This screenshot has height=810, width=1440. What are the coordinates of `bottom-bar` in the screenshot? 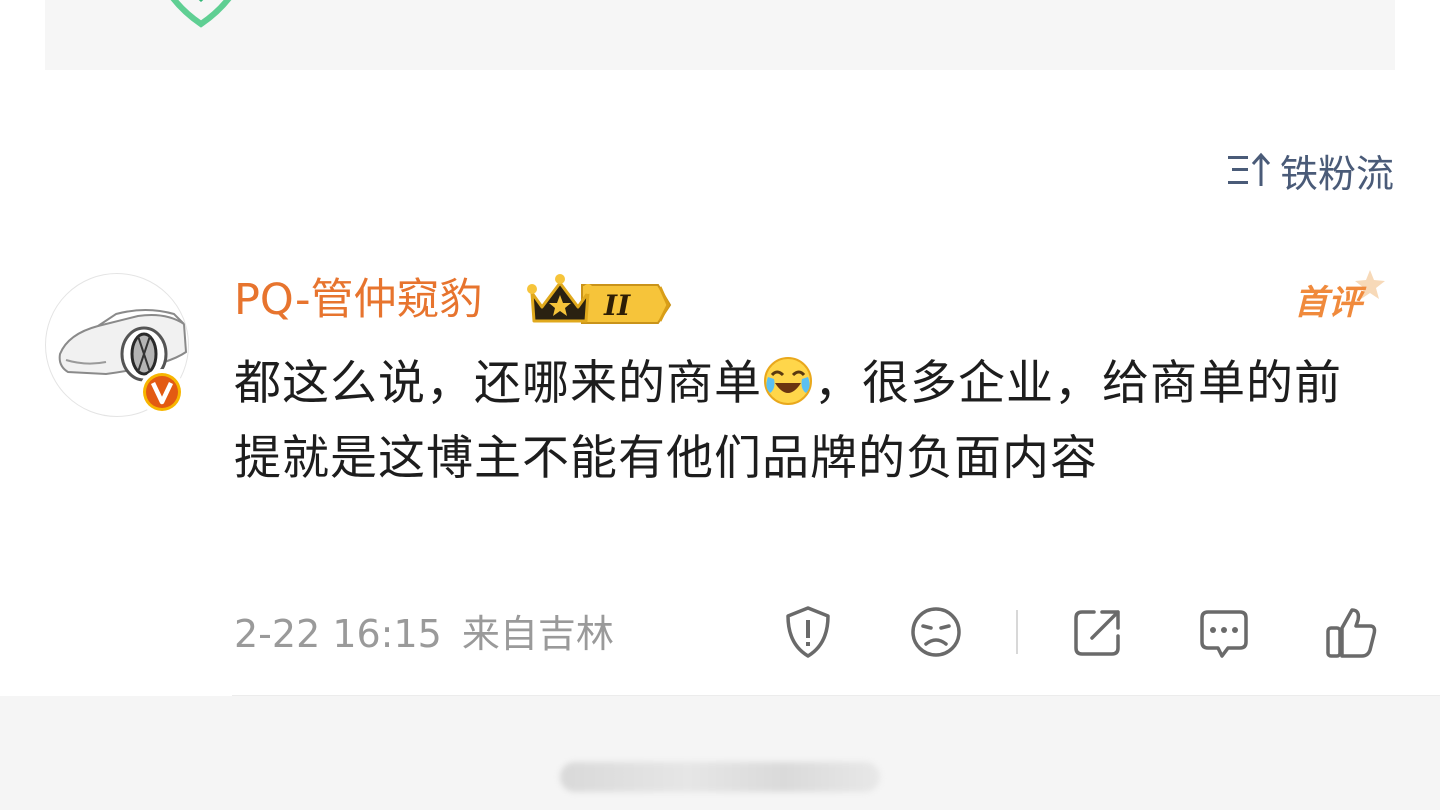 It's located at (720, 753).